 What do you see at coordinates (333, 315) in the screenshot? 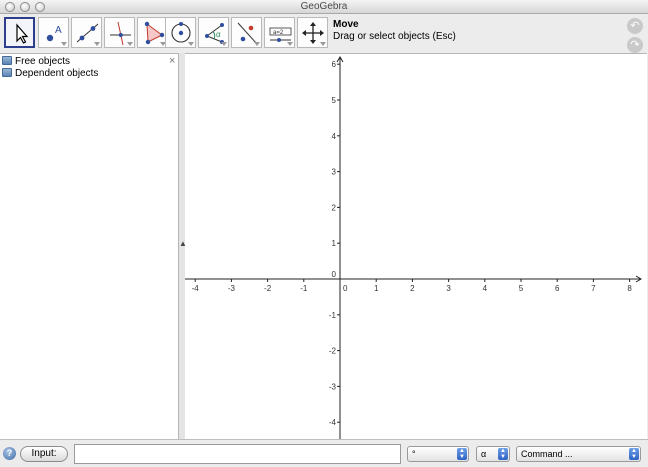
I see `y-tick-label: -1` at bounding box center [333, 315].